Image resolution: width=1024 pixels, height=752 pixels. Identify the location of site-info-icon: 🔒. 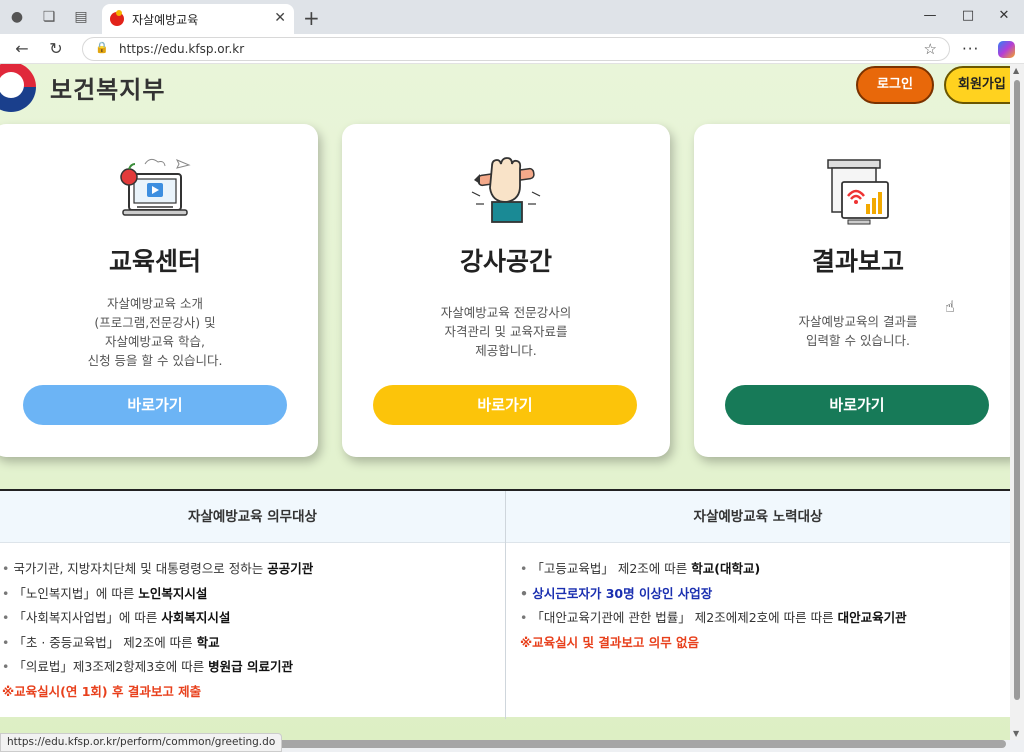
(102, 47).